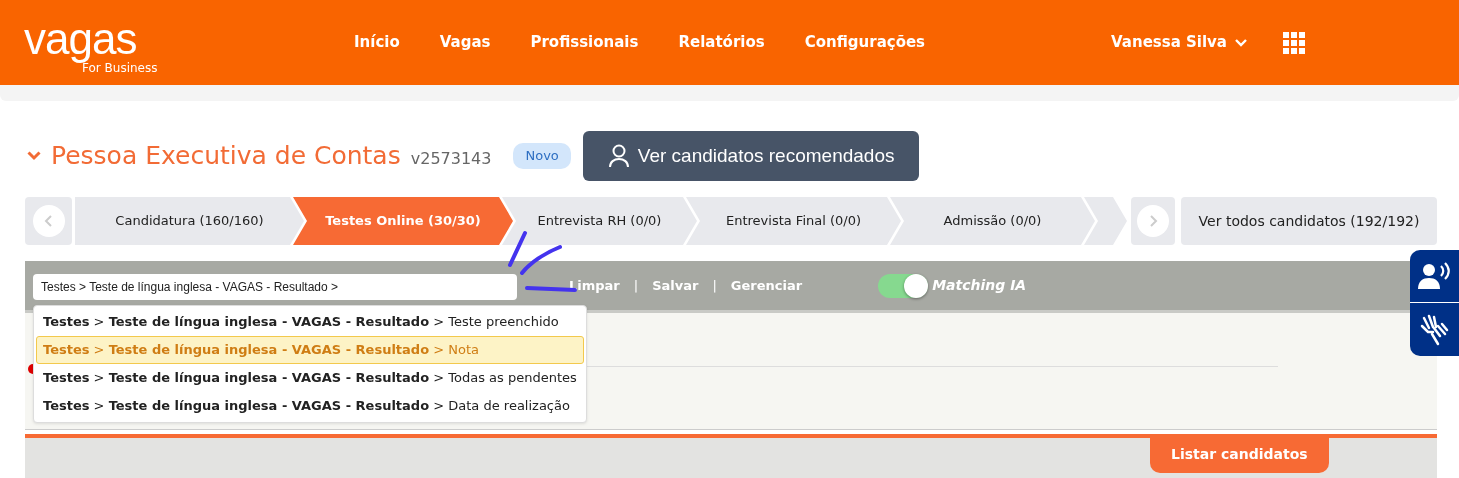  I want to click on user-menu: Vanessa Silva, so click(1169, 42).